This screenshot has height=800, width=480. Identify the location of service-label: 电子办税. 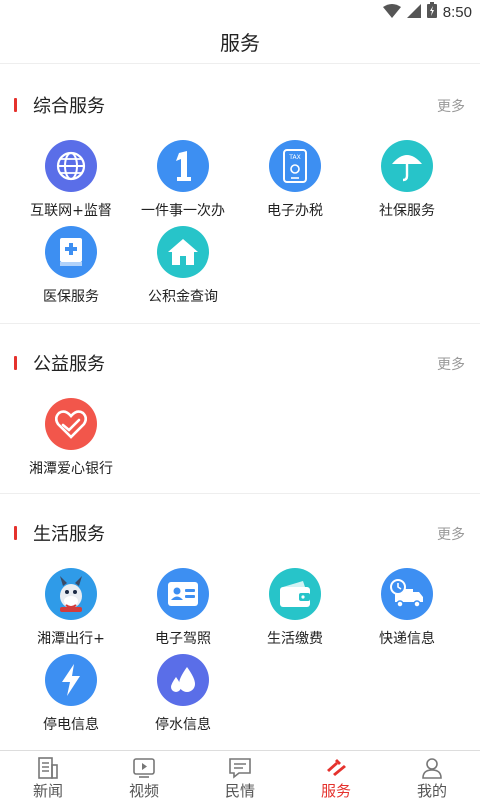
(295, 211).